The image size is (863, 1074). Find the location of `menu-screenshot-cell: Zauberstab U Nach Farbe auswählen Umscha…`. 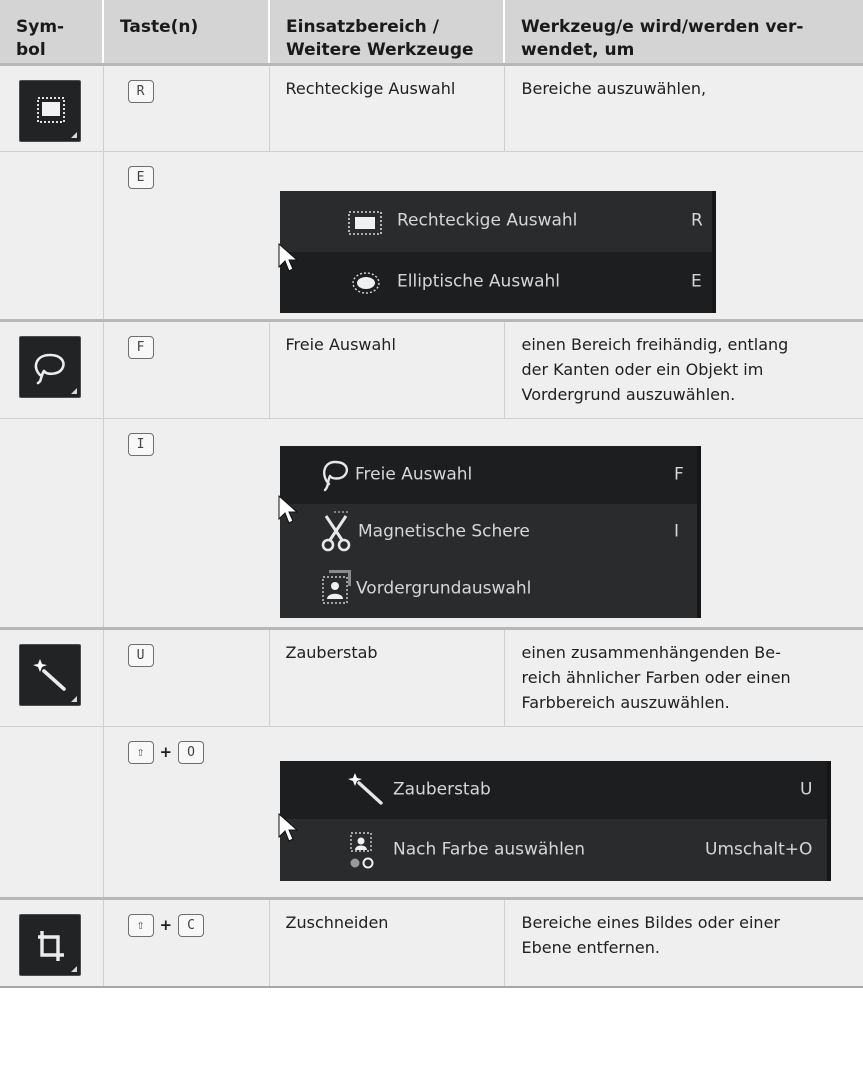

menu-screenshot-cell: Zauberstab U Nach Farbe auswählen Umscha… is located at coordinates (566, 811).